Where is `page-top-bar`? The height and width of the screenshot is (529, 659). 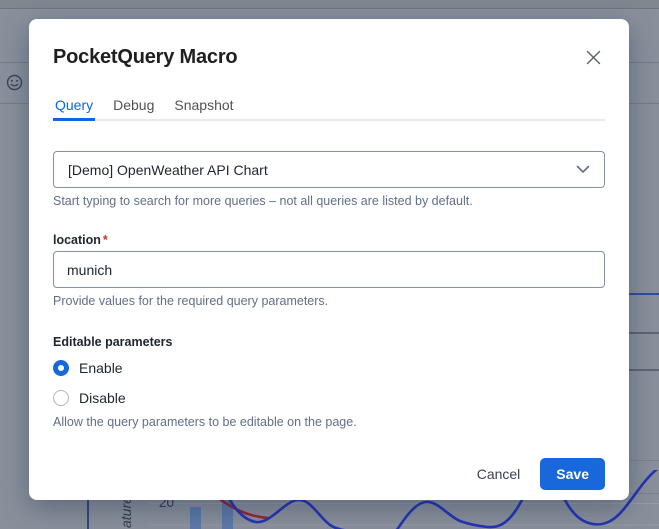 page-top-bar is located at coordinates (329, 4).